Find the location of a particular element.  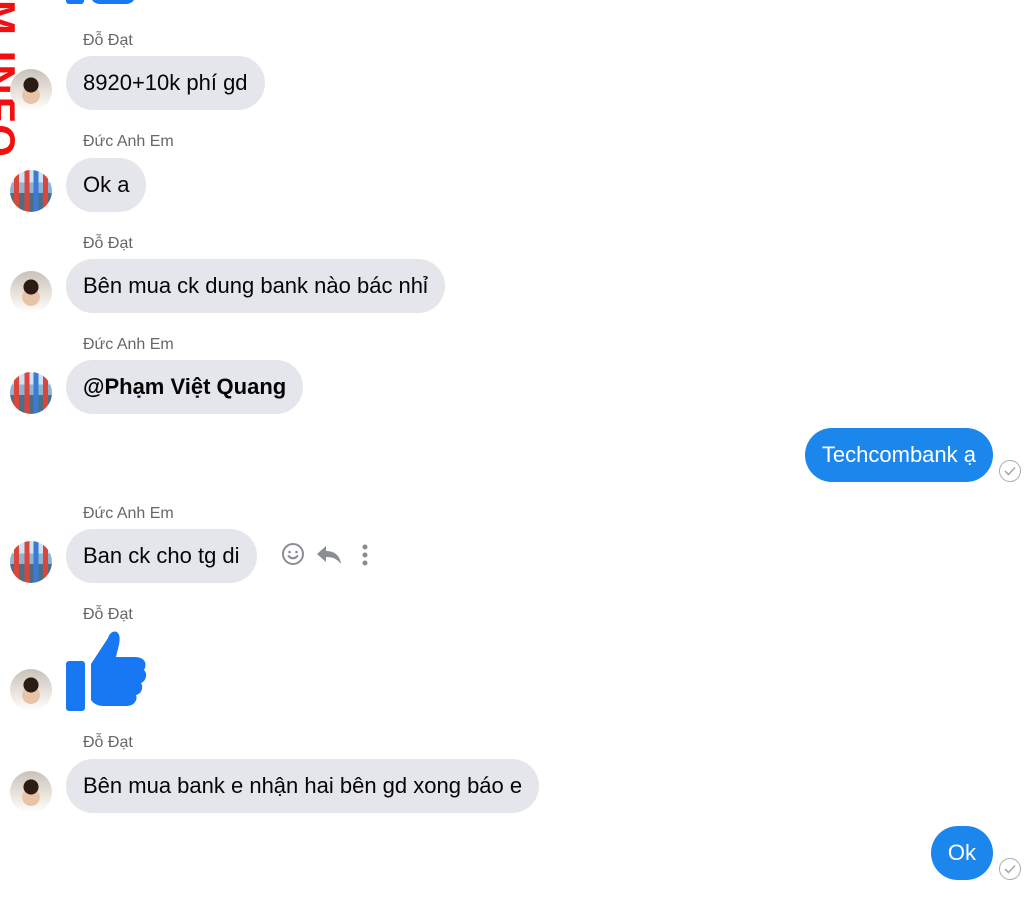

thumbs-up-icon-partial is located at coordinates (101, 2).